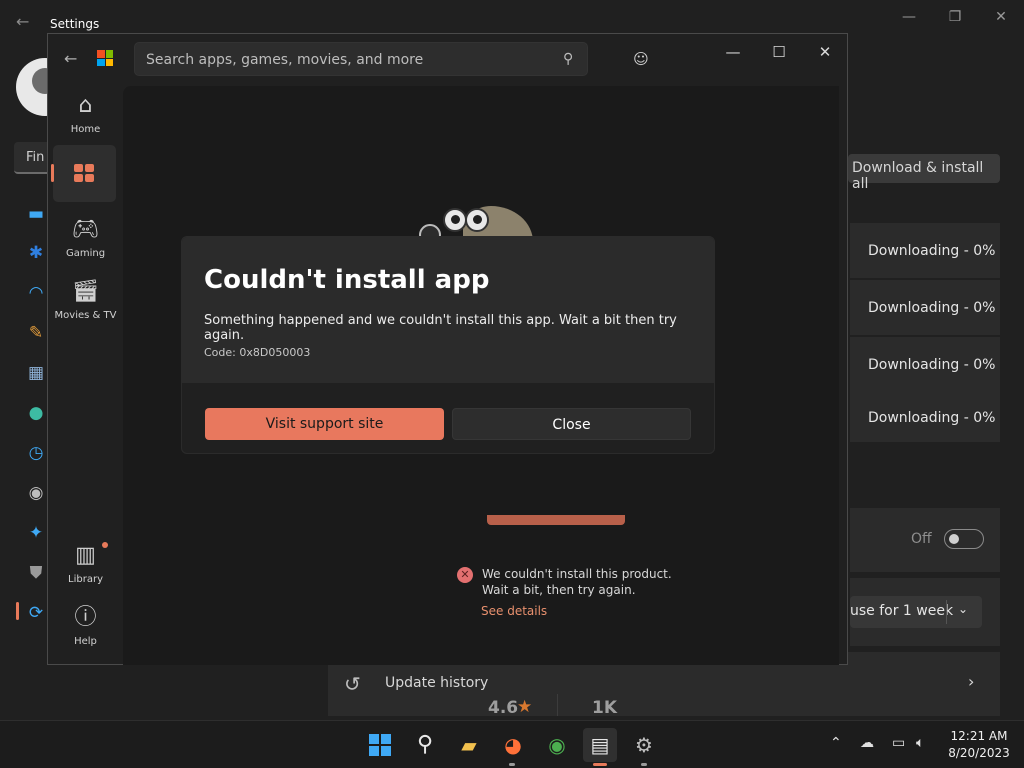 Image resolution: width=1024 pixels, height=768 pixels. I want to click on gamepad-icon: 🎮︎, so click(85, 229).